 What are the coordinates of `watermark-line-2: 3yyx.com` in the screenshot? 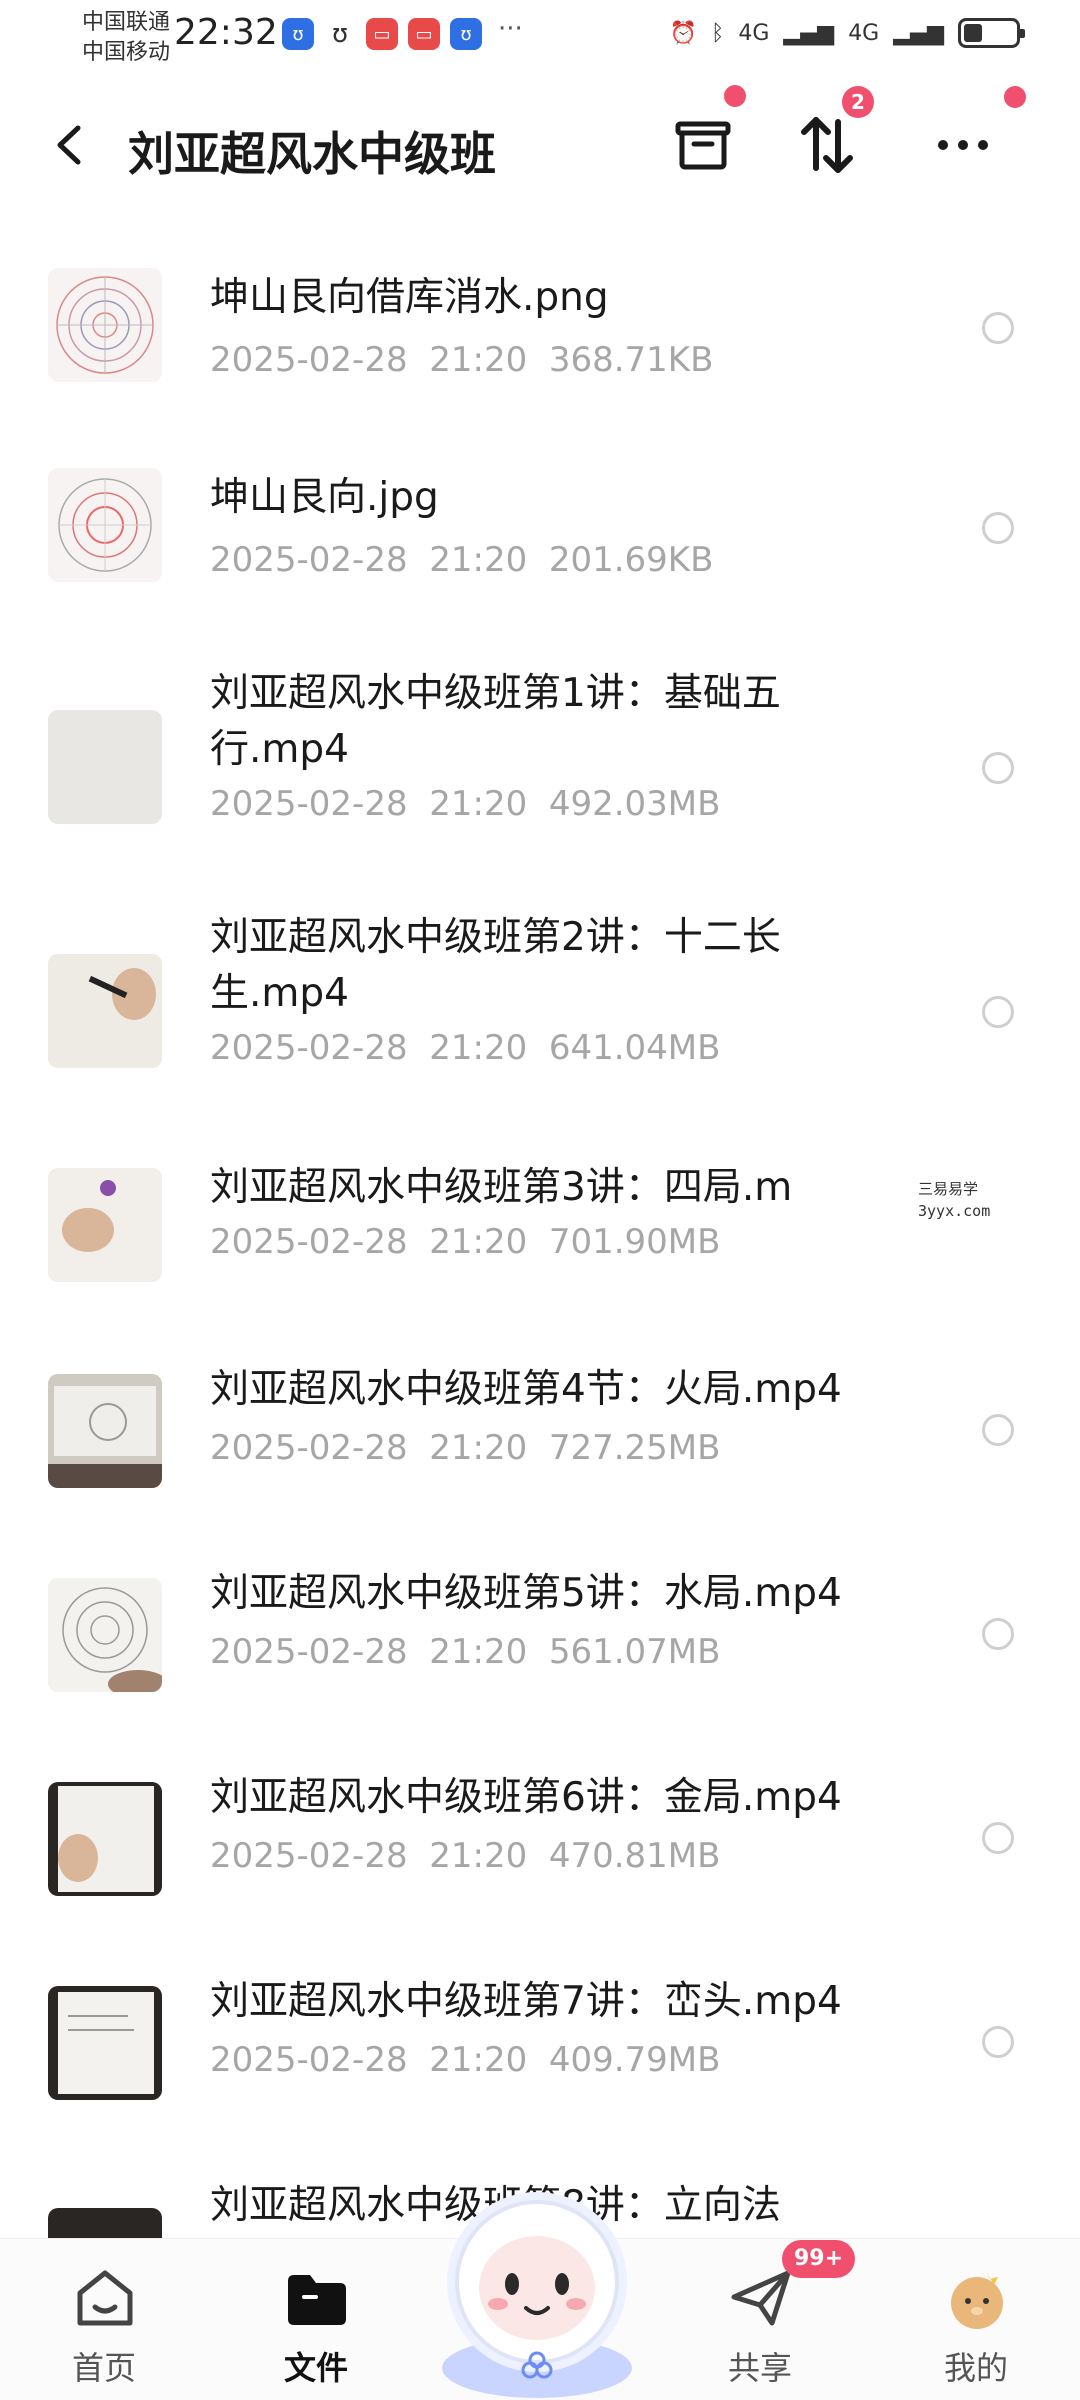 It's located at (954, 1211).